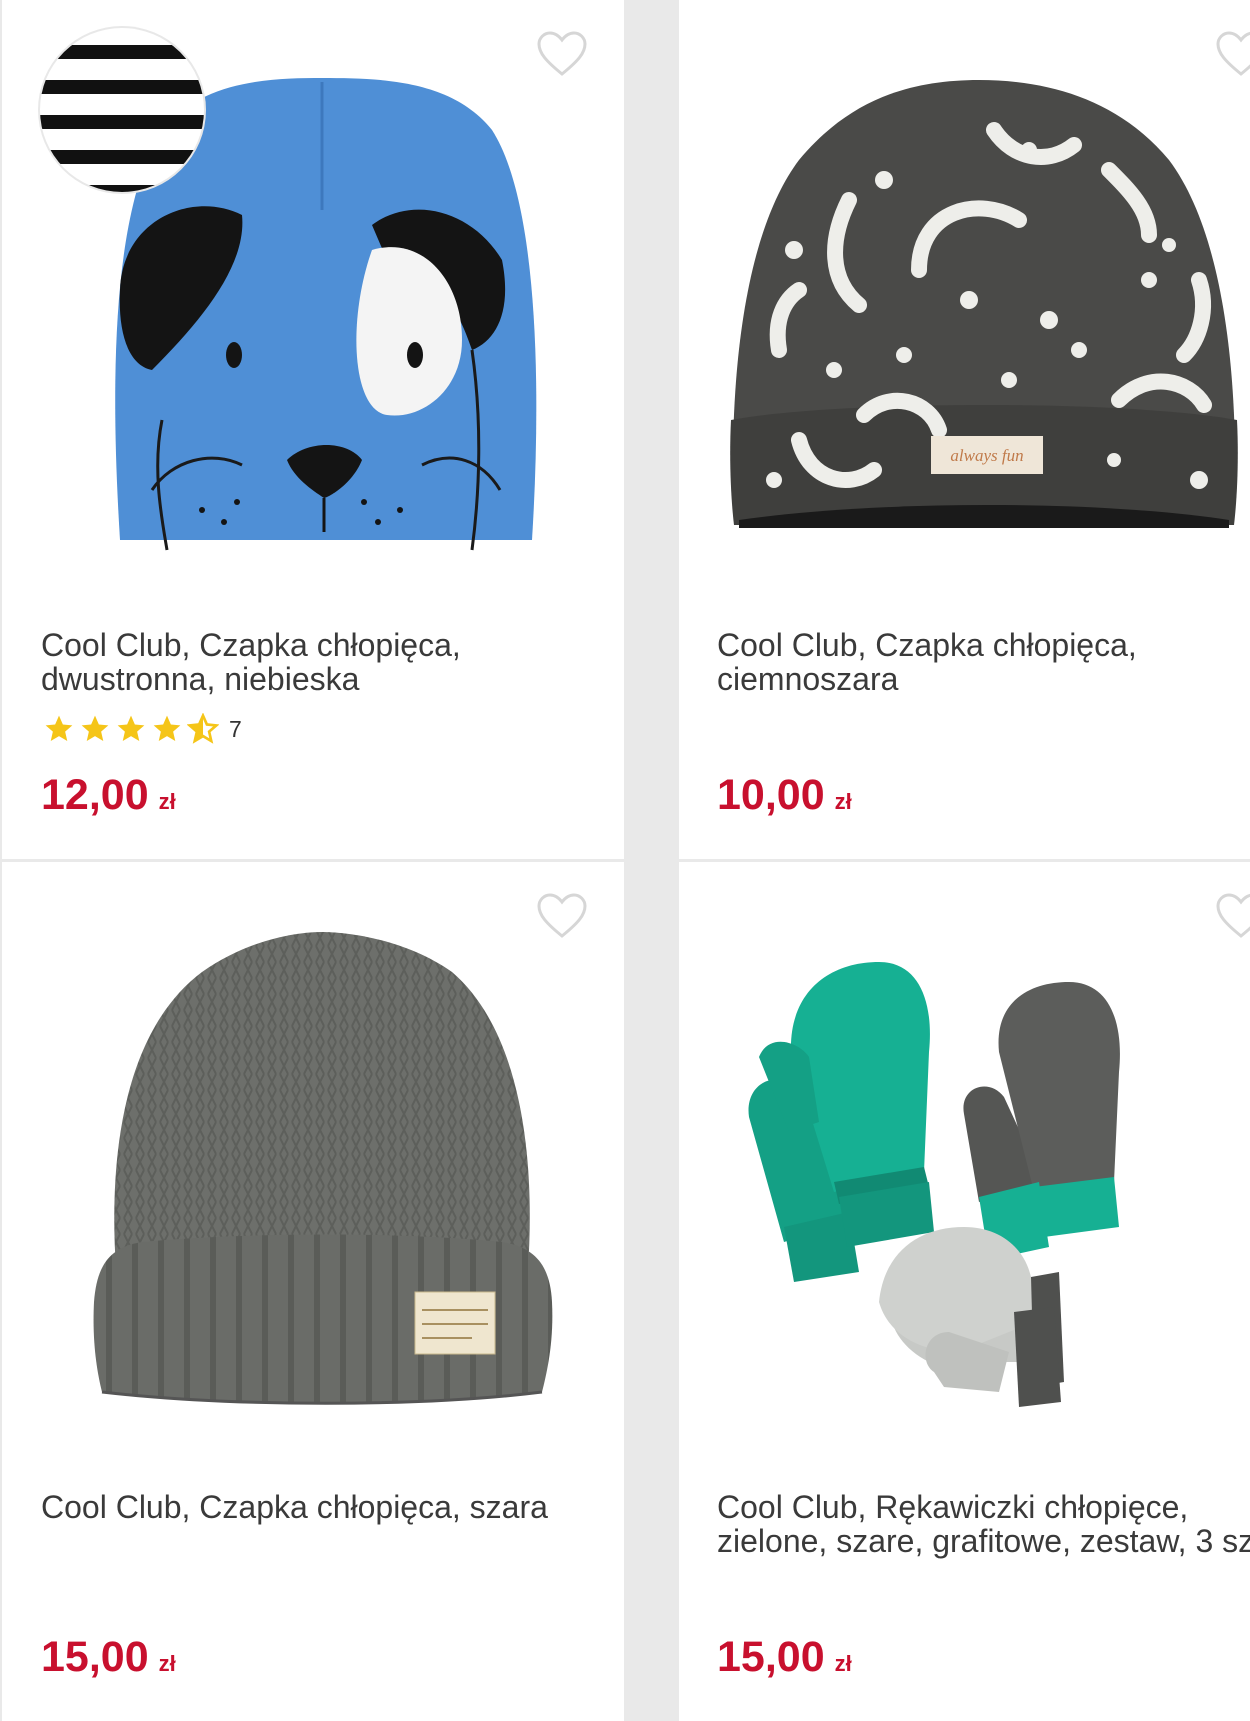  What do you see at coordinates (95, 795) in the screenshot?
I see `price-value: 12,00` at bounding box center [95, 795].